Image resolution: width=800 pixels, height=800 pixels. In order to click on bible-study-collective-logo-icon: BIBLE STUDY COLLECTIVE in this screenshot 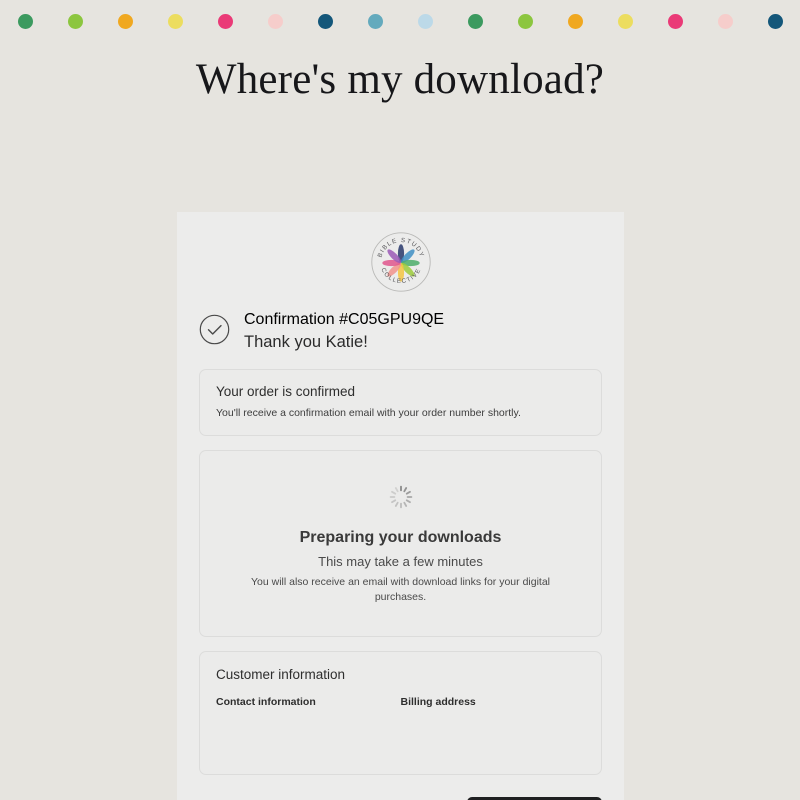, I will do `click(401, 262)`.